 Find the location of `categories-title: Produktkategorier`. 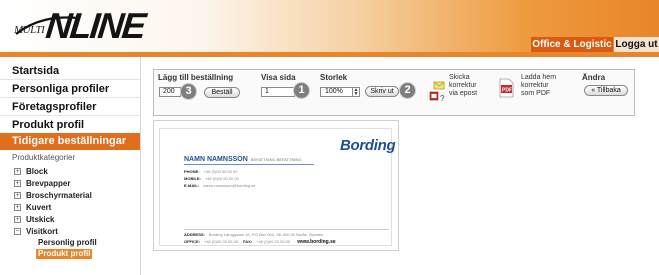

categories-title: Produktkategorier is located at coordinates (44, 157).